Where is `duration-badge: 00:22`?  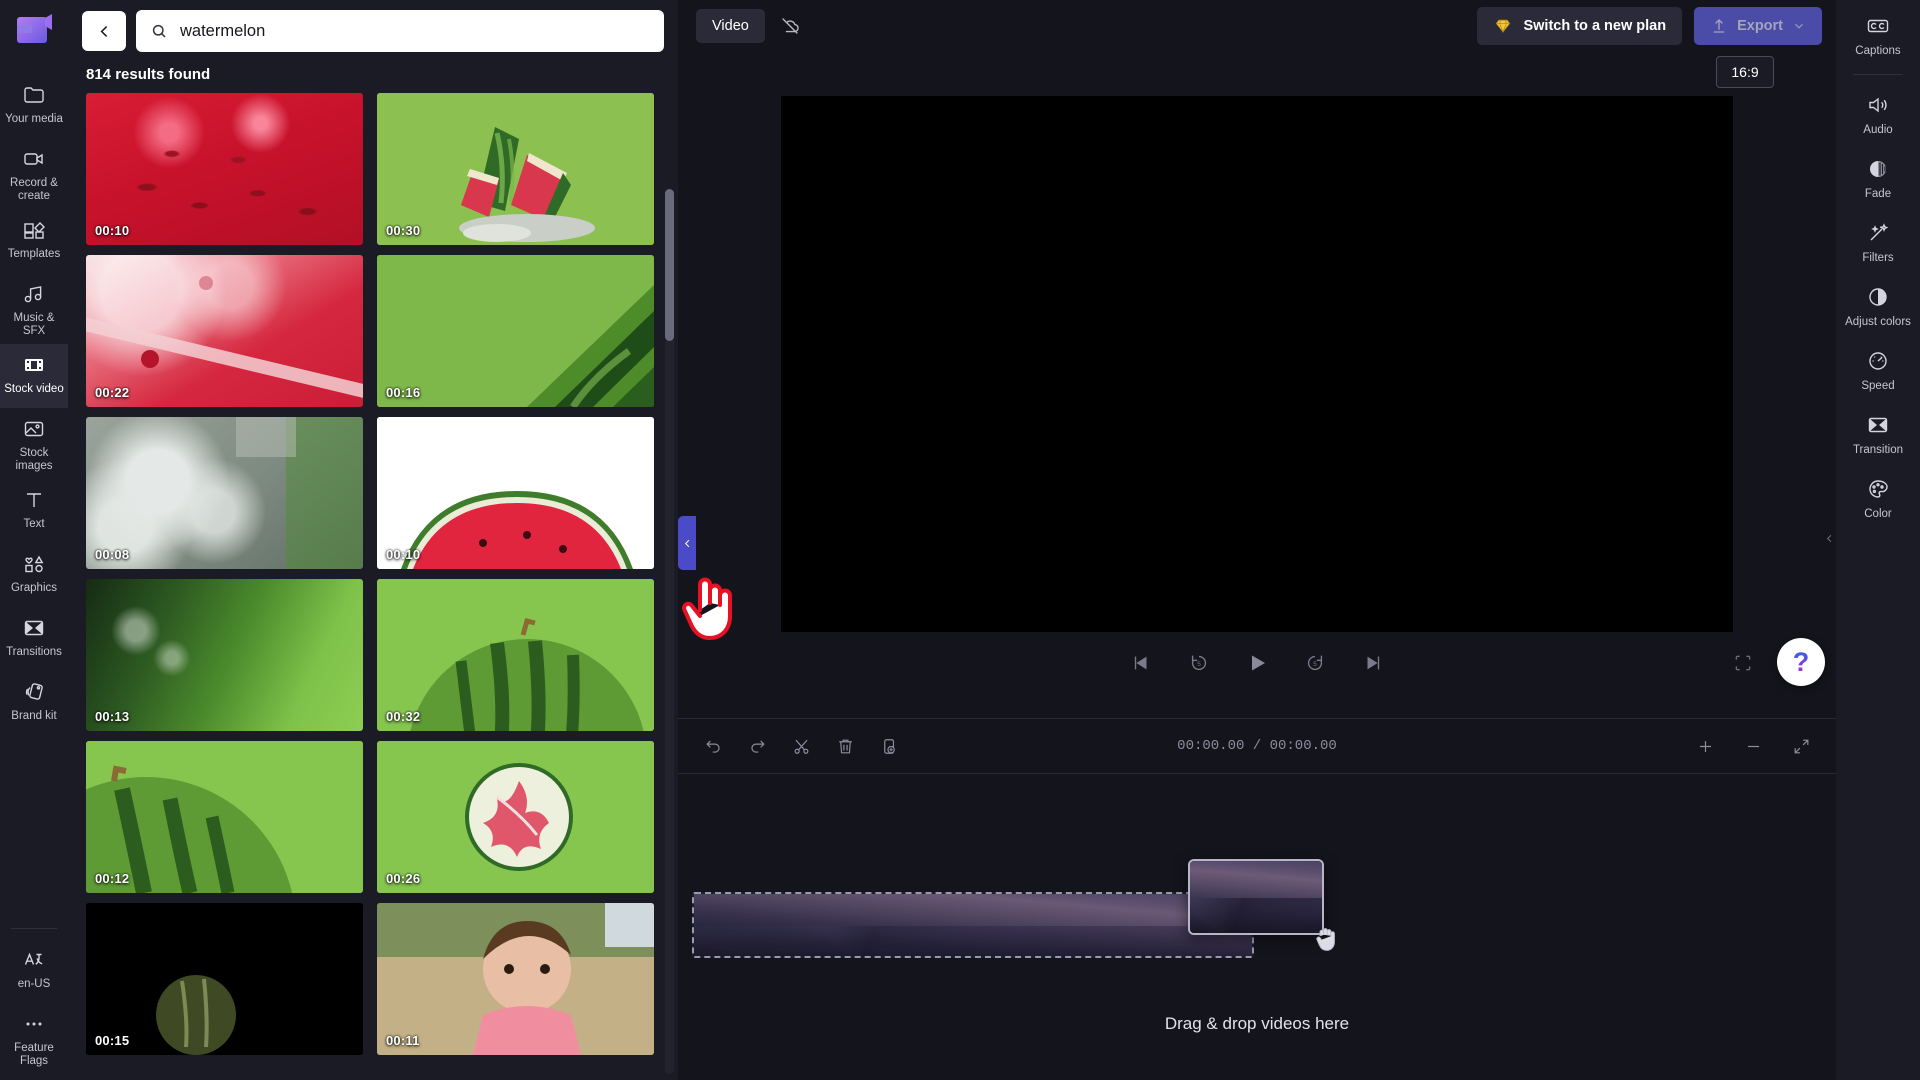
duration-badge: 00:22 is located at coordinates (112, 392).